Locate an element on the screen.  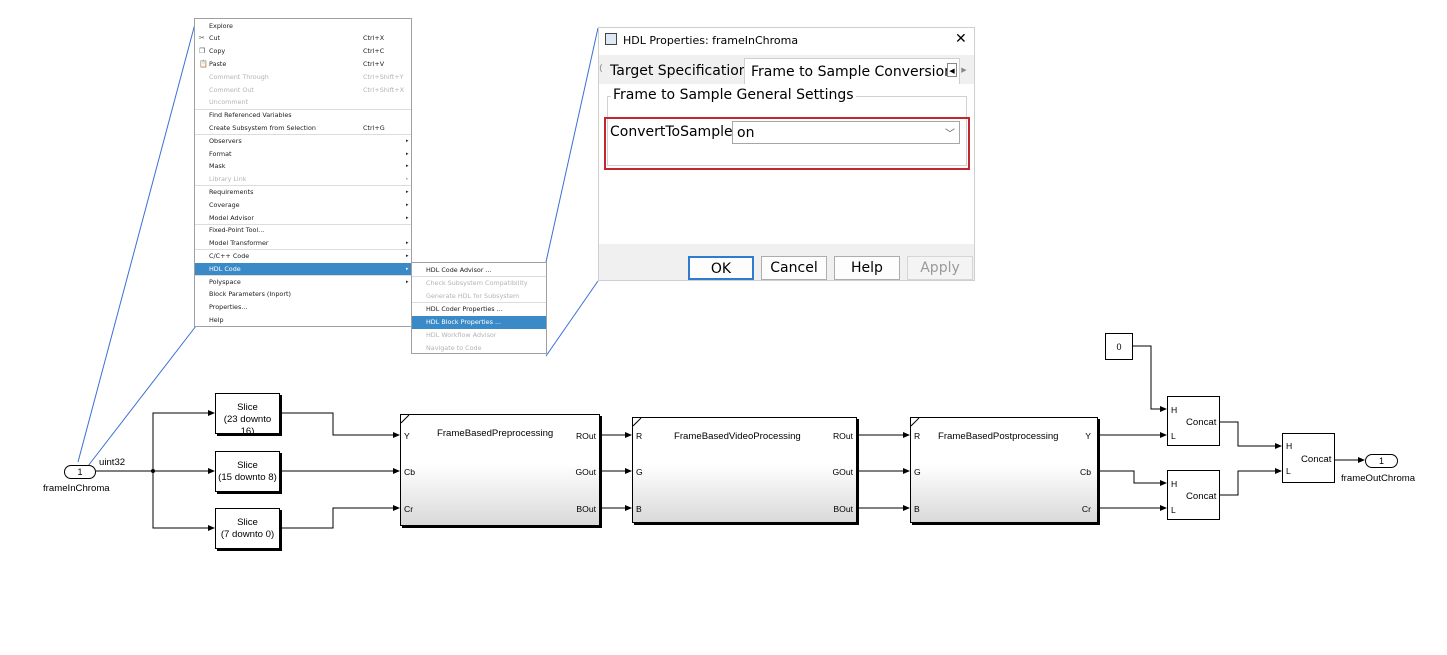
menu-item-label: Cut is located at coordinates (215, 38).